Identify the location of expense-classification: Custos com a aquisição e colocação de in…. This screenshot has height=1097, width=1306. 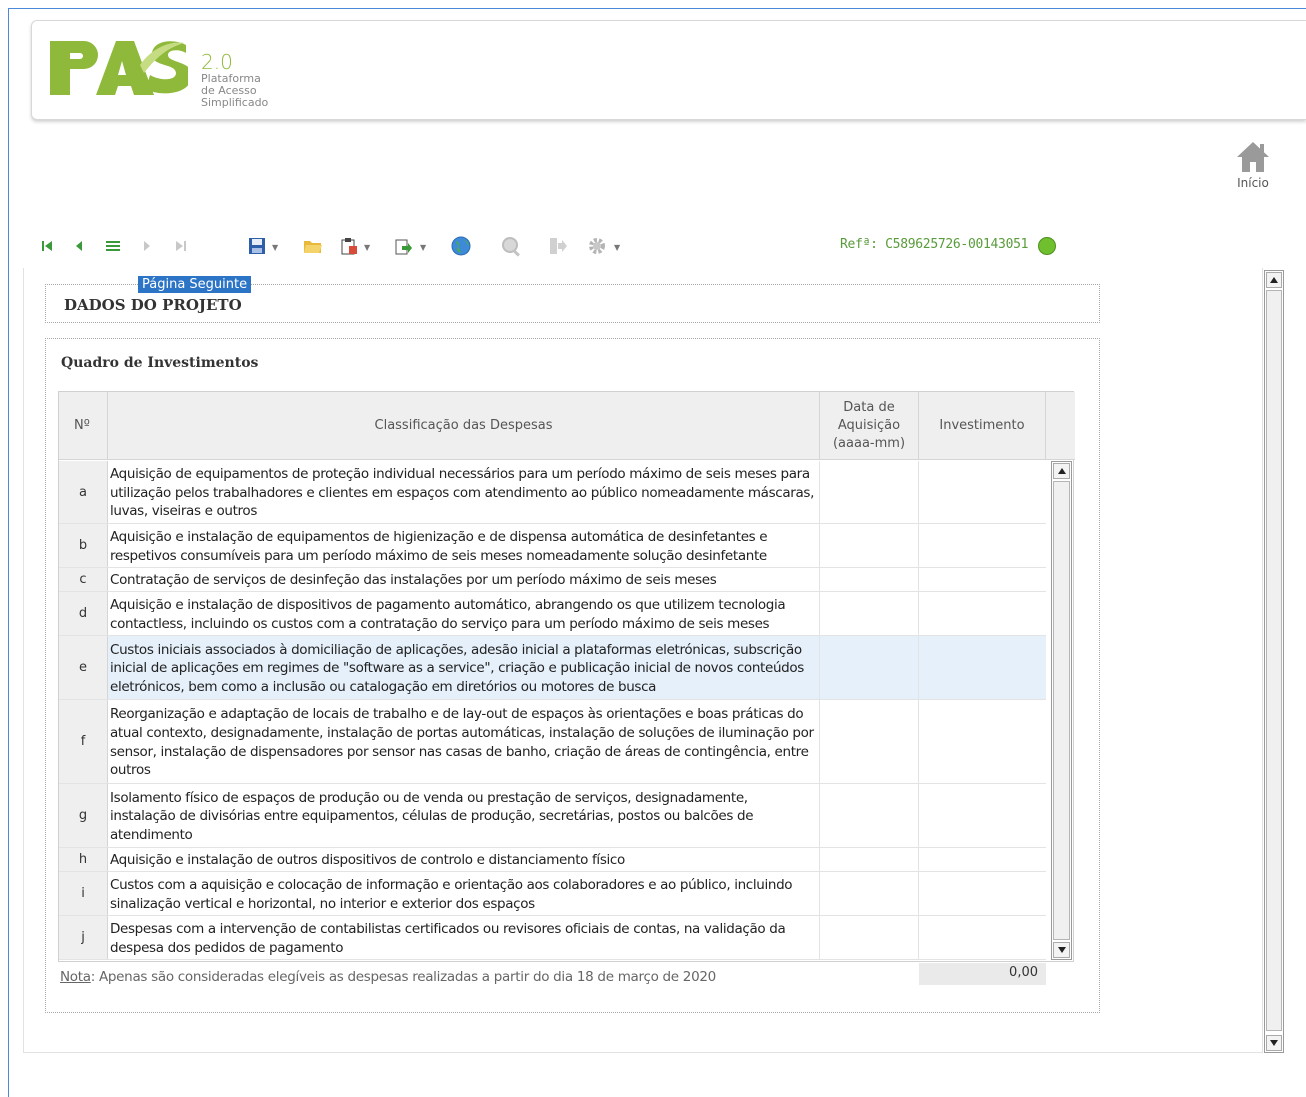
(464, 893).